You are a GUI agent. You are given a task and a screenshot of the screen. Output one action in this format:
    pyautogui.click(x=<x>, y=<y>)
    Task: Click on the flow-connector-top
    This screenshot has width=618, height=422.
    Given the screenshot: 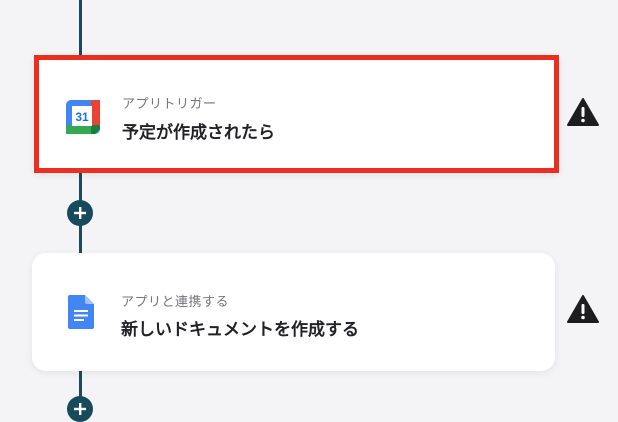 What is the action you would take?
    pyautogui.click(x=80, y=27)
    